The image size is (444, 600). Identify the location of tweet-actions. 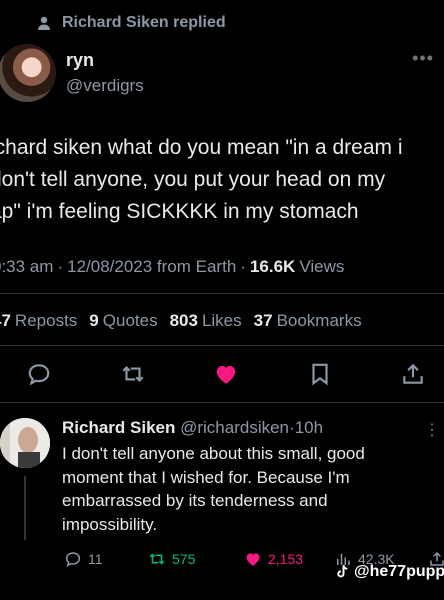
(226, 374).